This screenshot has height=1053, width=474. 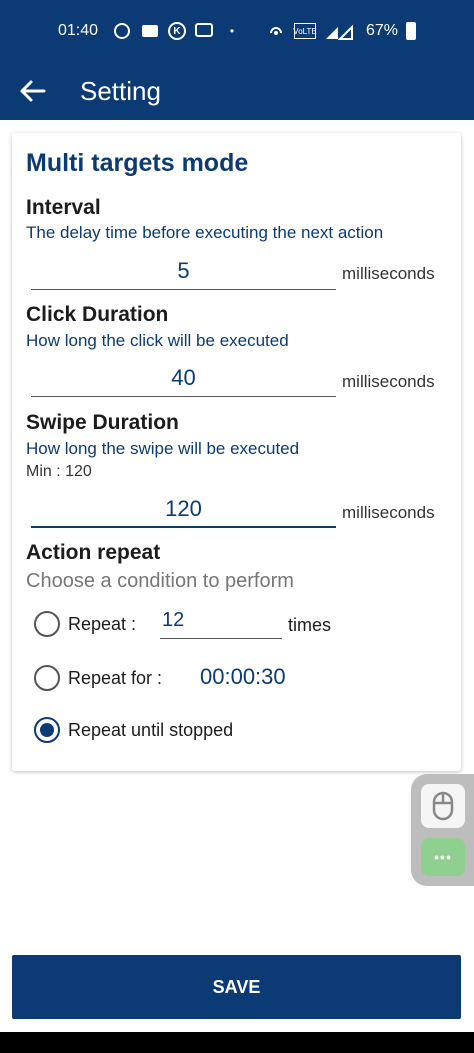 What do you see at coordinates (120, 90) in the screenshot?
I see `page-title: Setting` at bounding box center [120, 90].